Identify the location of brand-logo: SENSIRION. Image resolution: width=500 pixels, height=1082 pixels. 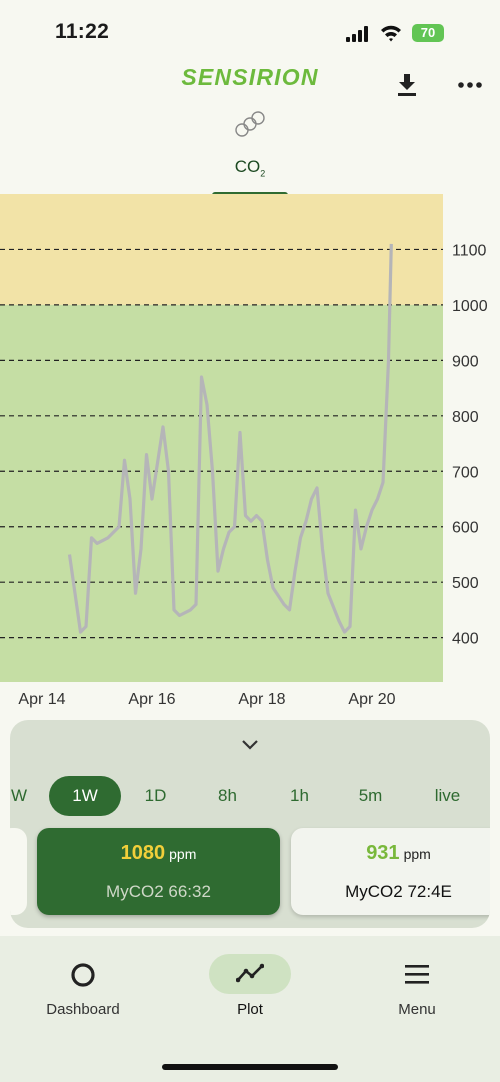
(250, 77).